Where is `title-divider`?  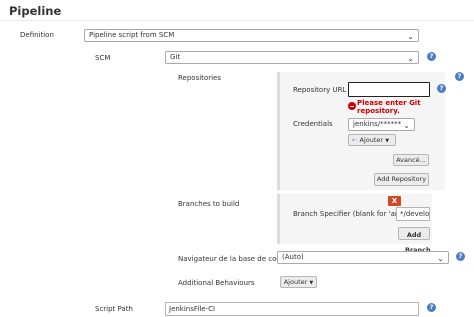 title-divider is located at coordinates (237, 20).